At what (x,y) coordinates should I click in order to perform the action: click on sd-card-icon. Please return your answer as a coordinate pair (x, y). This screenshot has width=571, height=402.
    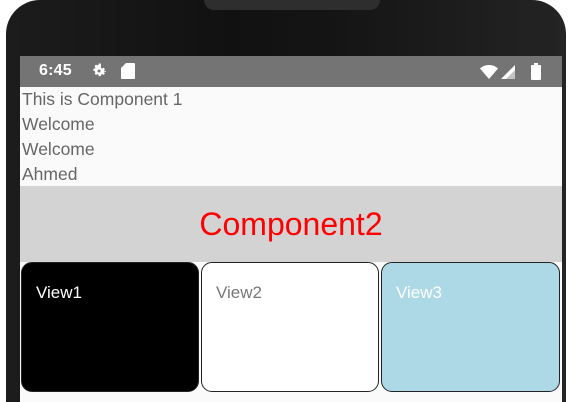
    Looking at the image, I should click on (128, 71).